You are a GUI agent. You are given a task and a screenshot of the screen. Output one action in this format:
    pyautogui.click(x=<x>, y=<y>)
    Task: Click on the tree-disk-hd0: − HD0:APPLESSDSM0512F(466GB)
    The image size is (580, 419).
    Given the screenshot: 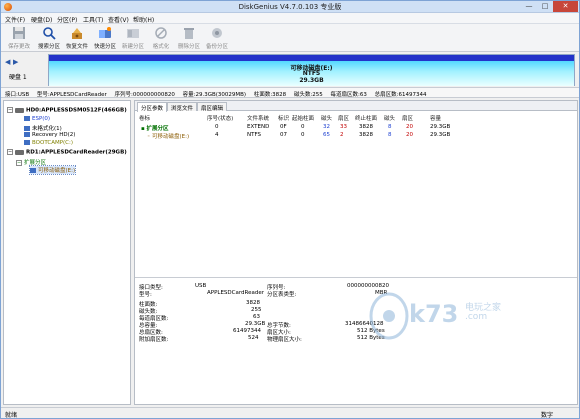 What is the action you would take?
    pyautogui.click(x=67, y=110)
    